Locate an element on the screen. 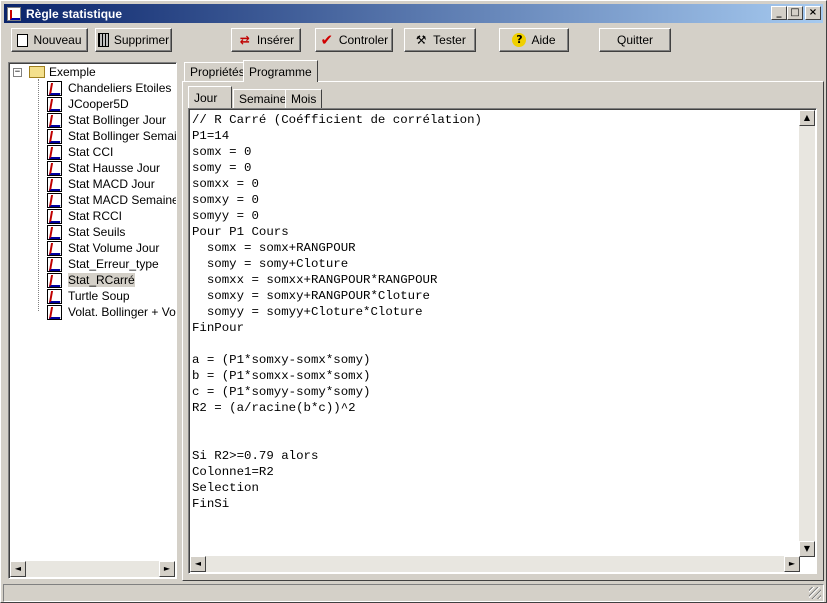 The image size is (827, 603). tree-item: Turtle Soup is located at coordinates (92, 296).